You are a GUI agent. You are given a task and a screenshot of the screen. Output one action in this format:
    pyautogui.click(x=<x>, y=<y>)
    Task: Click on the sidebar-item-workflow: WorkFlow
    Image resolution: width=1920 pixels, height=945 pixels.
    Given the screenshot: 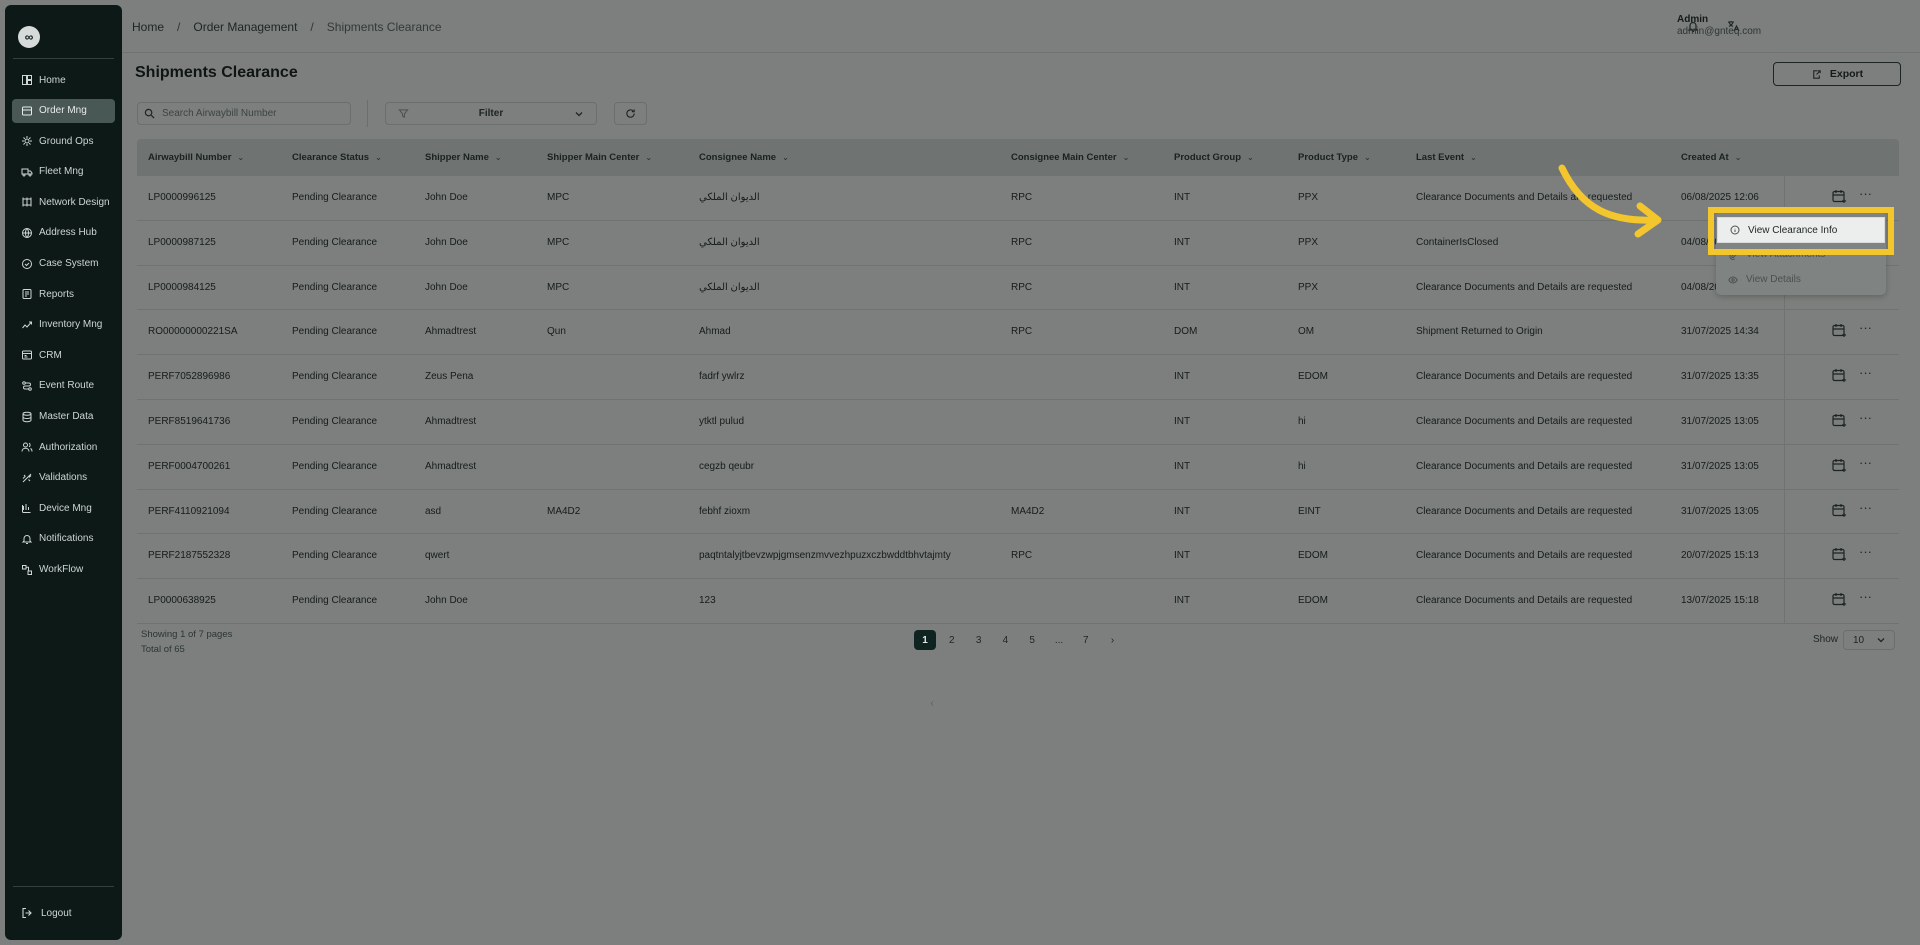 What is the action you would take?
    pyautogui.click(x=63, y=570)
    